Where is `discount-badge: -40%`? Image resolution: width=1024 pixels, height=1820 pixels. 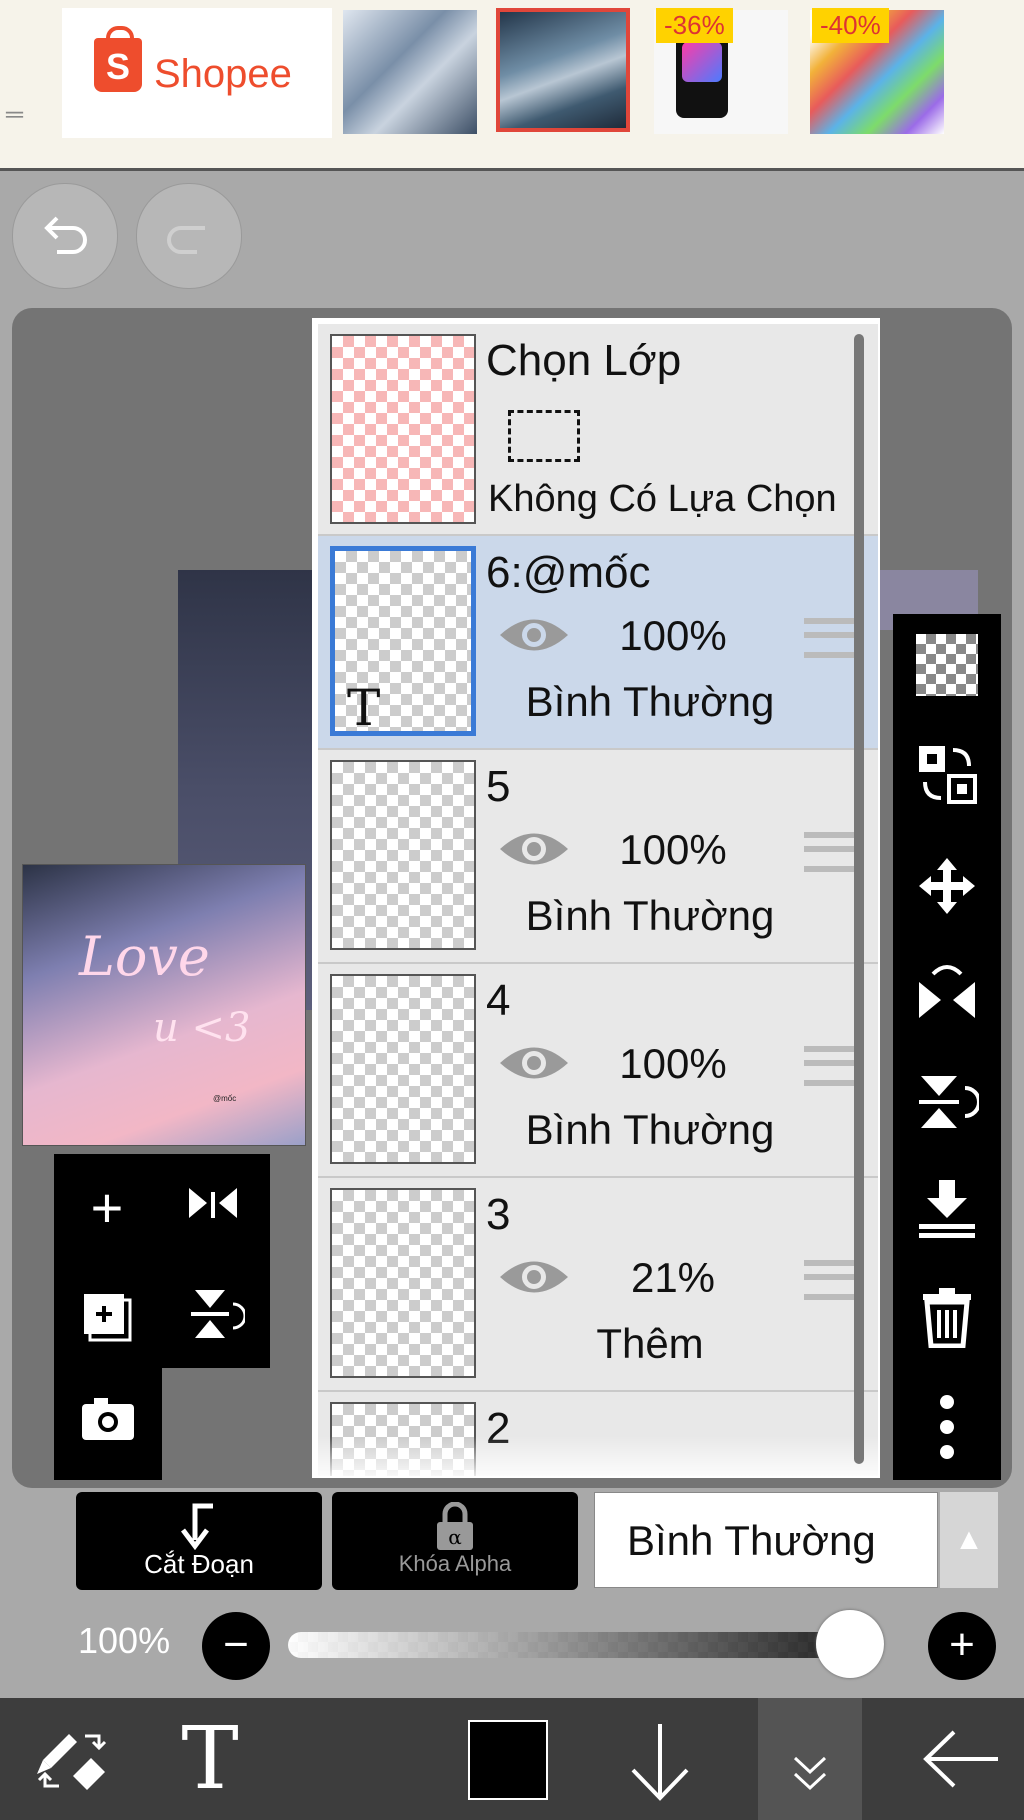
discount-badge: -40% is located at coordinates (850, 25).